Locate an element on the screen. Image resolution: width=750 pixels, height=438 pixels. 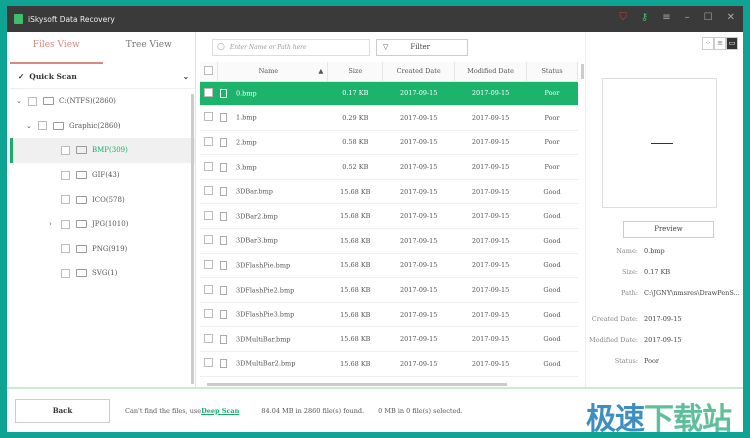
minimize-icon: – is located at coordinates (687, 17).